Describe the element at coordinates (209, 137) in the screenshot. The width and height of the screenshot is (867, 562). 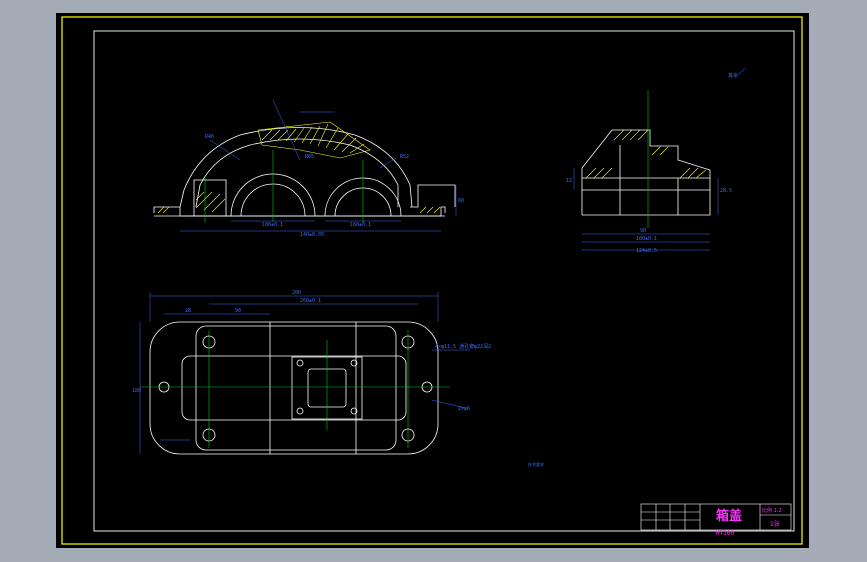
I see `front-dim-bore: R46` at that location.